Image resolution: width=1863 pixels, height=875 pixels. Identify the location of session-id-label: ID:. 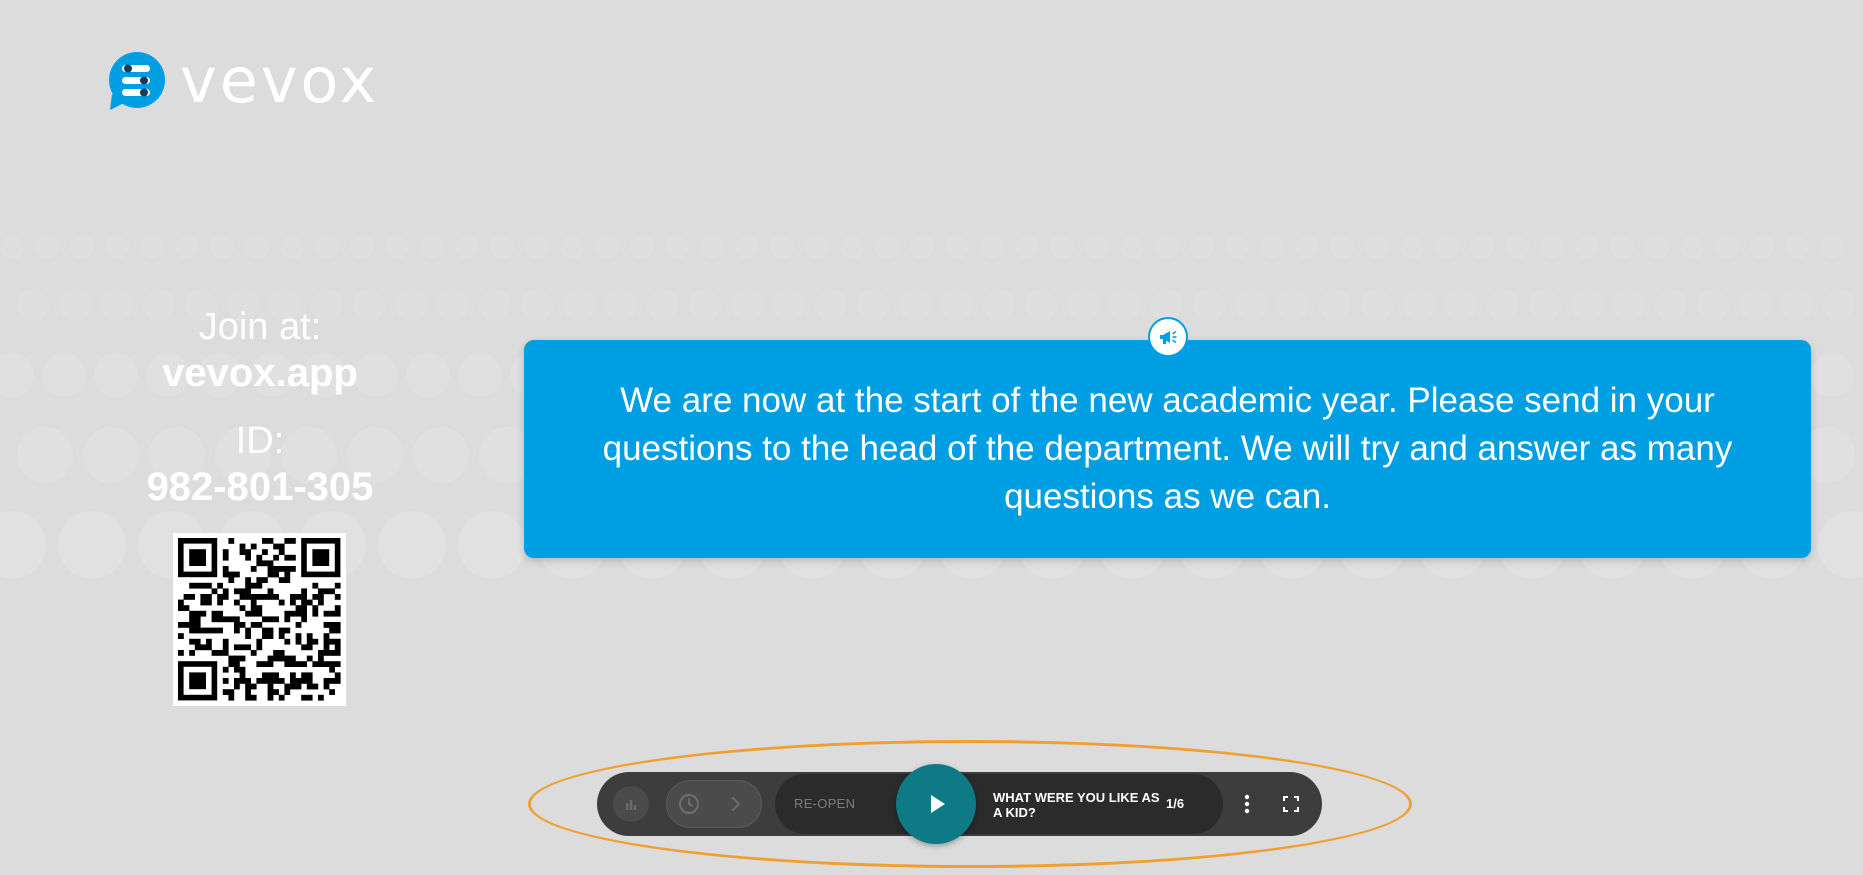
(260, 441).